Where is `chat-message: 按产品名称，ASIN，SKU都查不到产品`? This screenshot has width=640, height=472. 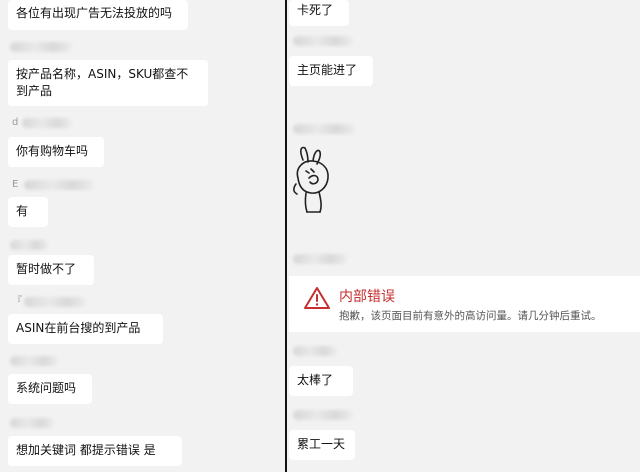
chat-message: 按产品名称，ASIN，SKU都查不到产品 is located at coordinates (108, 83).